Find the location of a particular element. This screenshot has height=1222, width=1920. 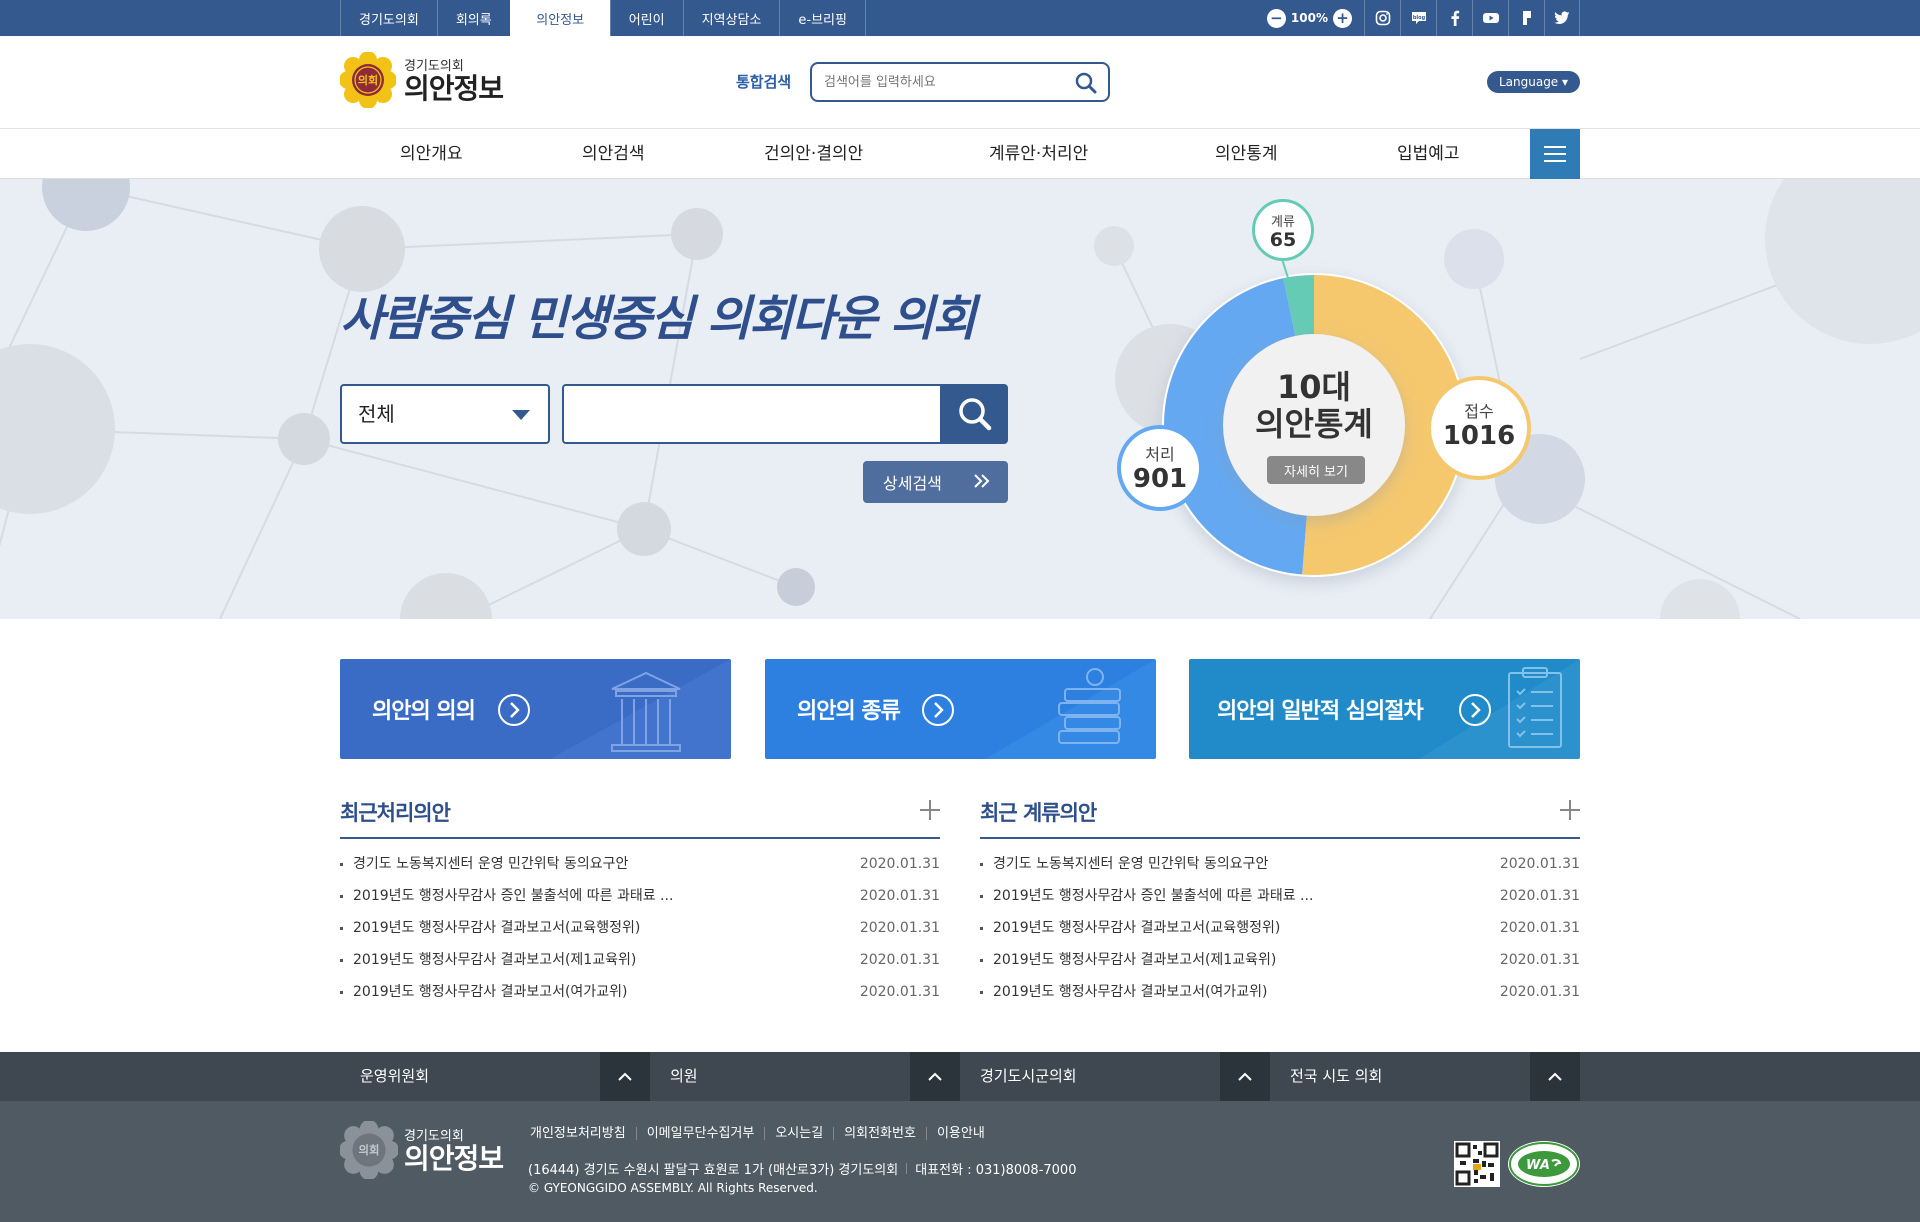

twitter-icon is located at coordinates (1562, 18).